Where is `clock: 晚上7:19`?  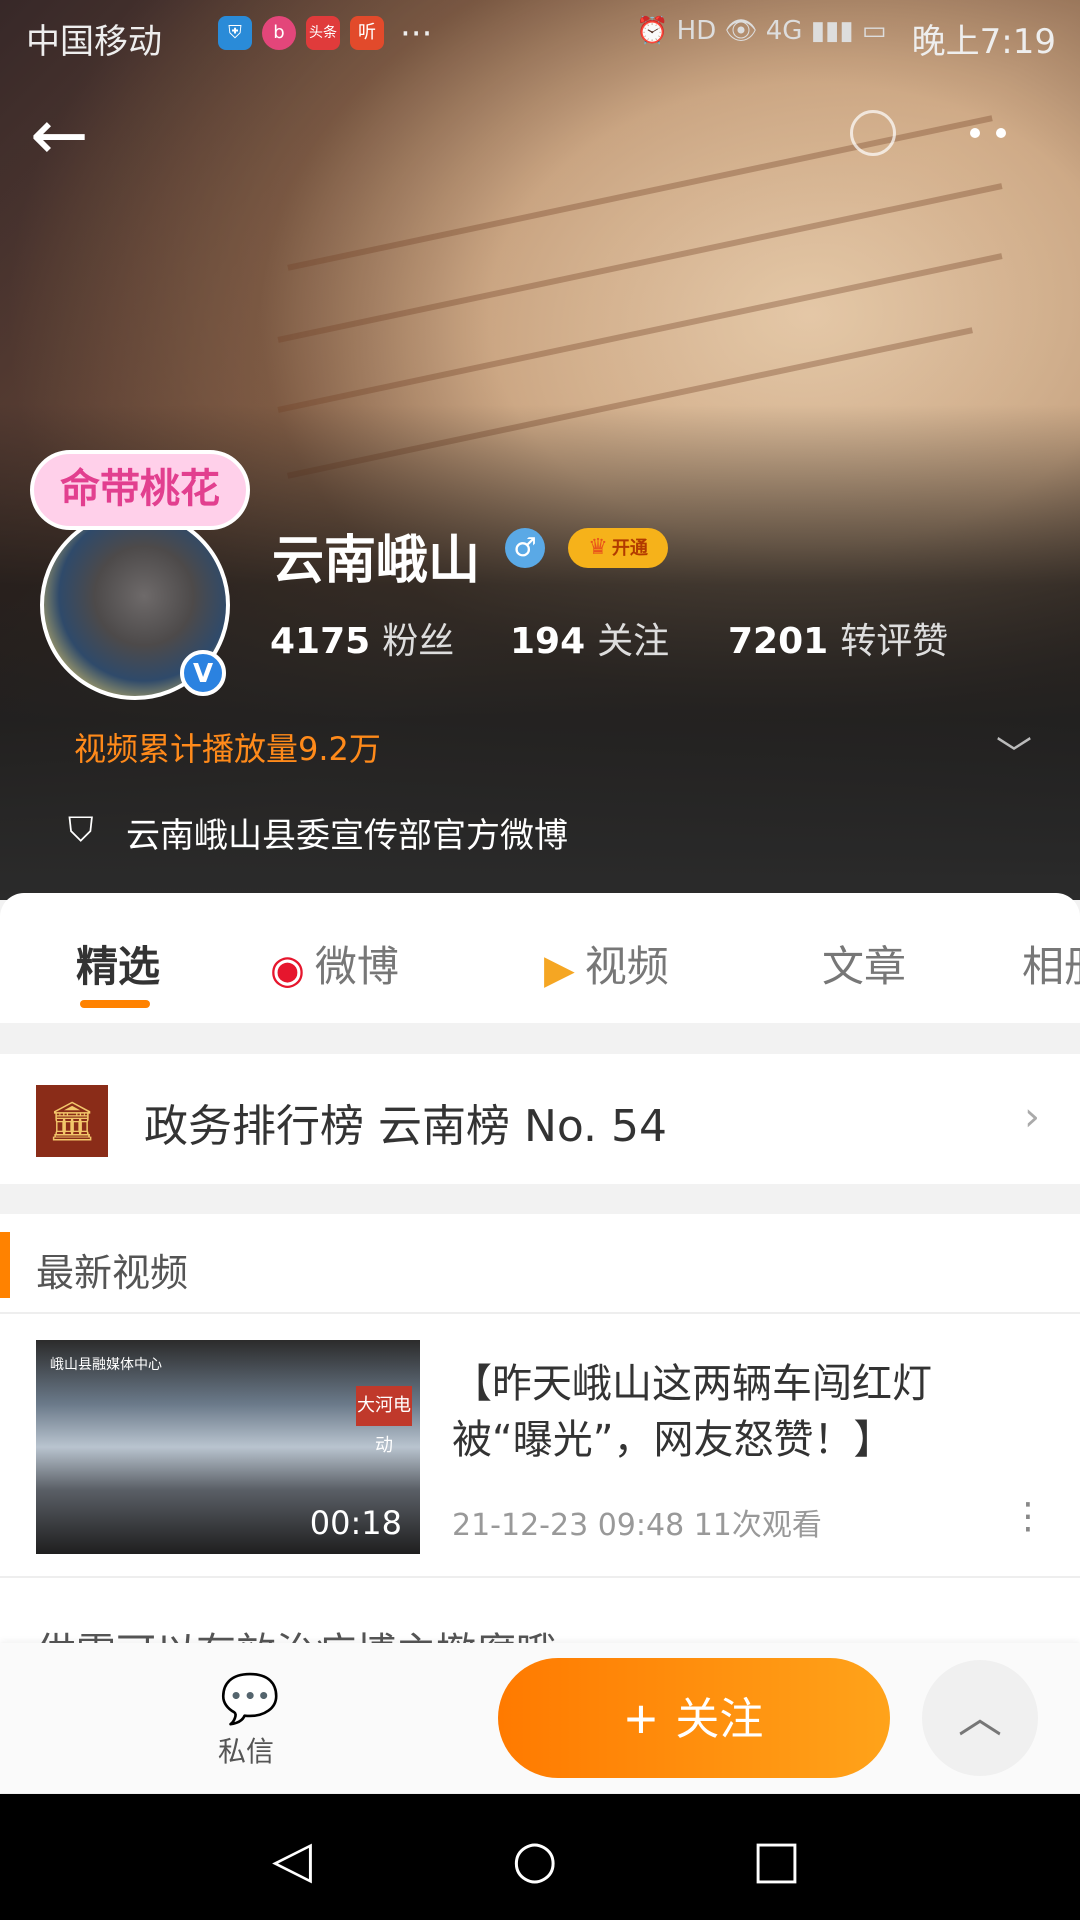 clock: 晚上7:19 is located at coordinates (983, 42).